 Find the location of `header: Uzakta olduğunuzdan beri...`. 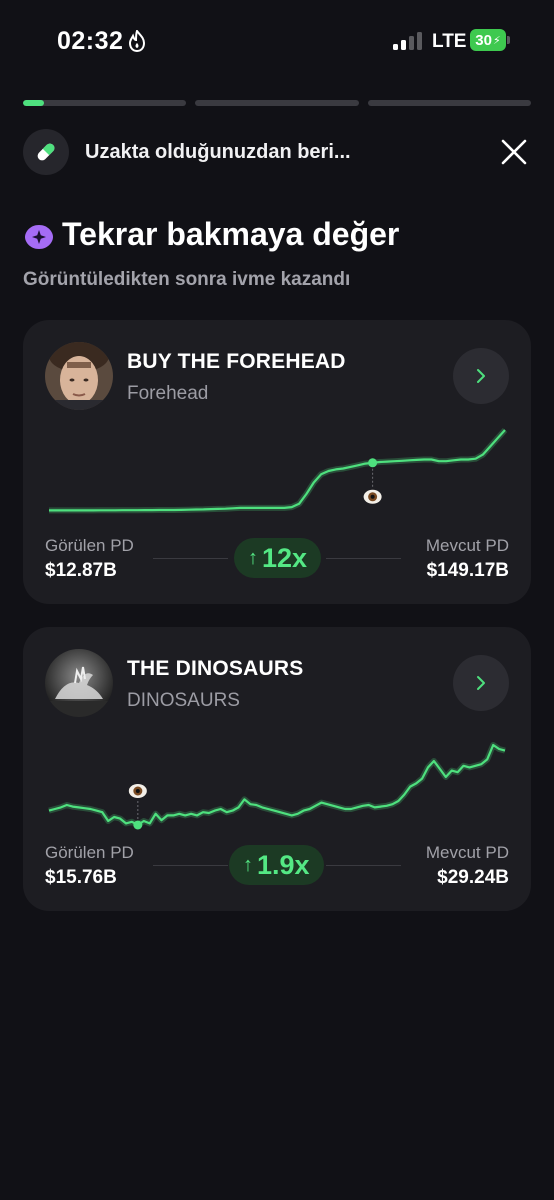

header: Uzakta olduğunuzdan beri... is located at coordinates (277, 152).